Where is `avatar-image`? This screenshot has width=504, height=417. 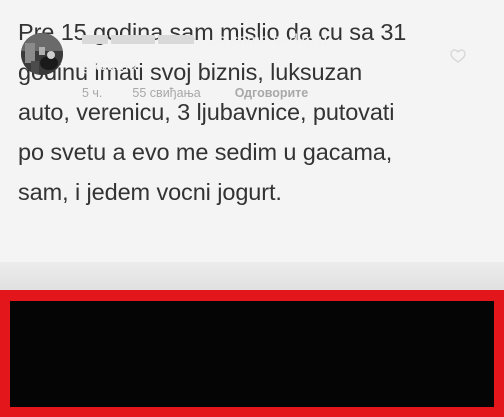
avatar-image is located at coordinates (42, 54).